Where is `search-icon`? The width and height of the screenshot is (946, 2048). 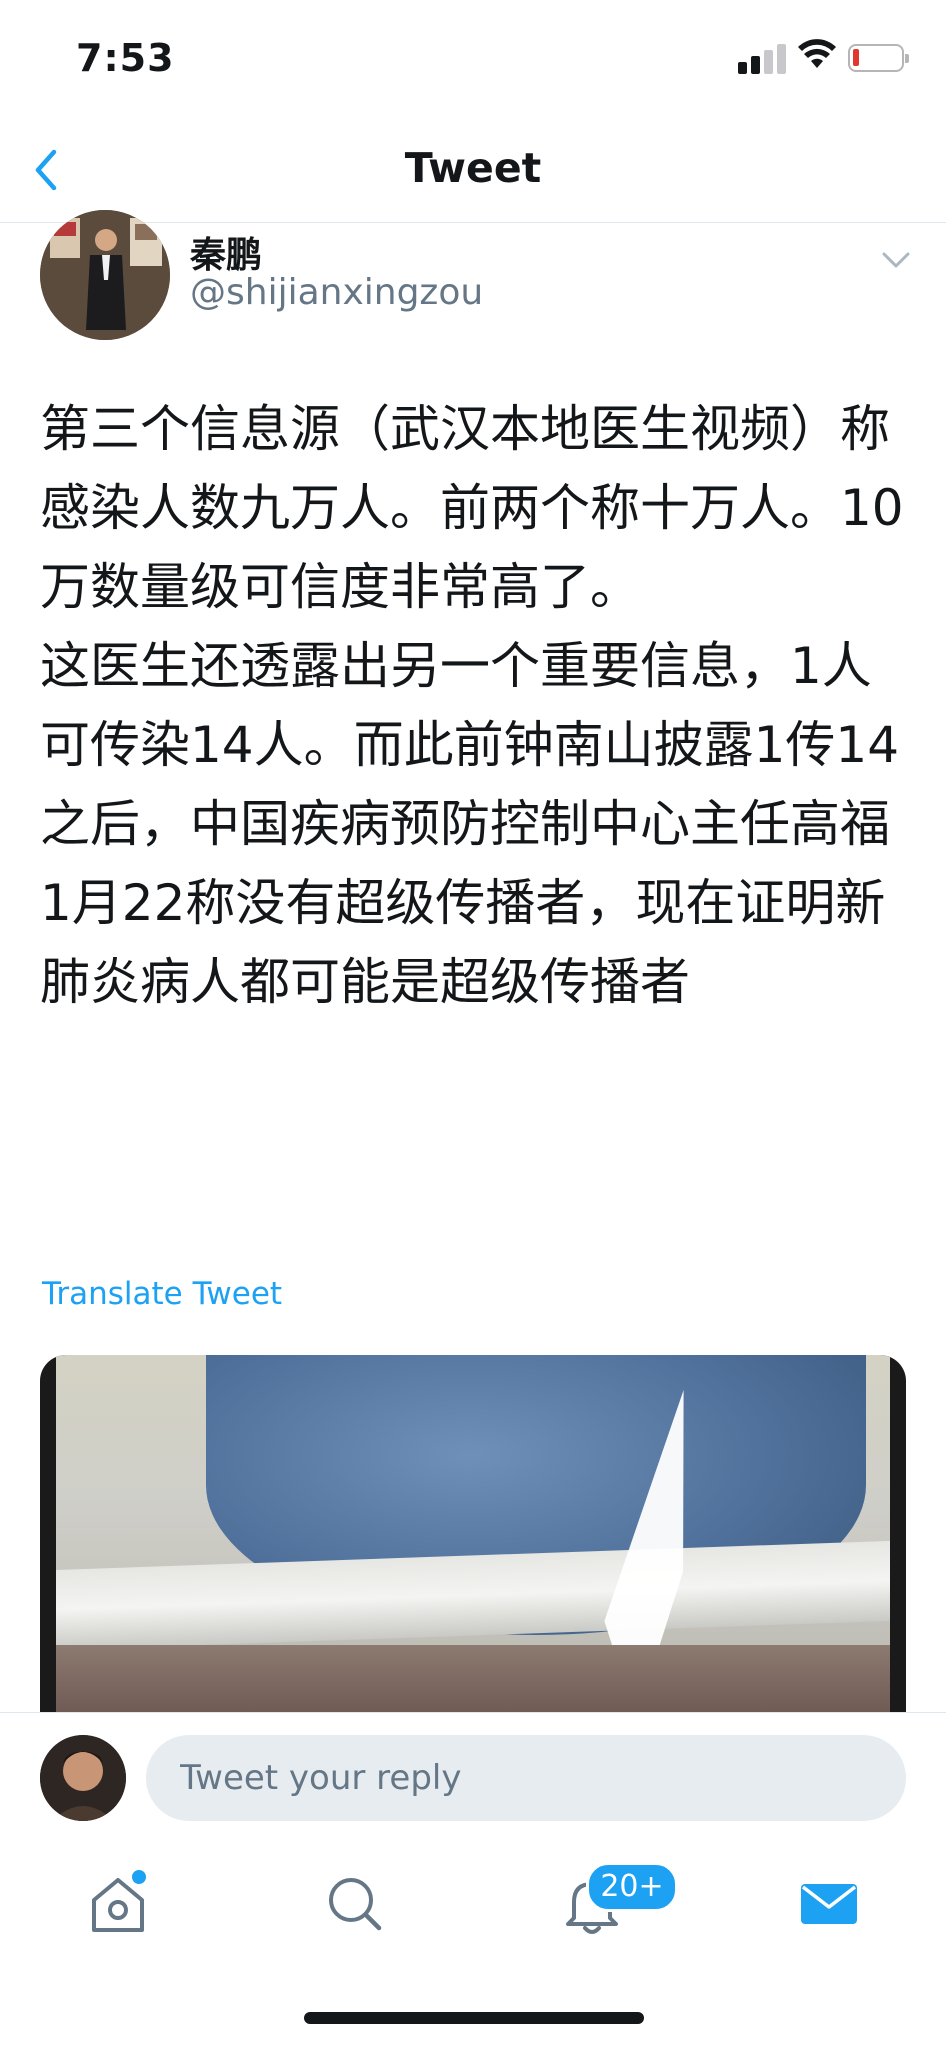
search-icon is located at coordinates (355, 1904).